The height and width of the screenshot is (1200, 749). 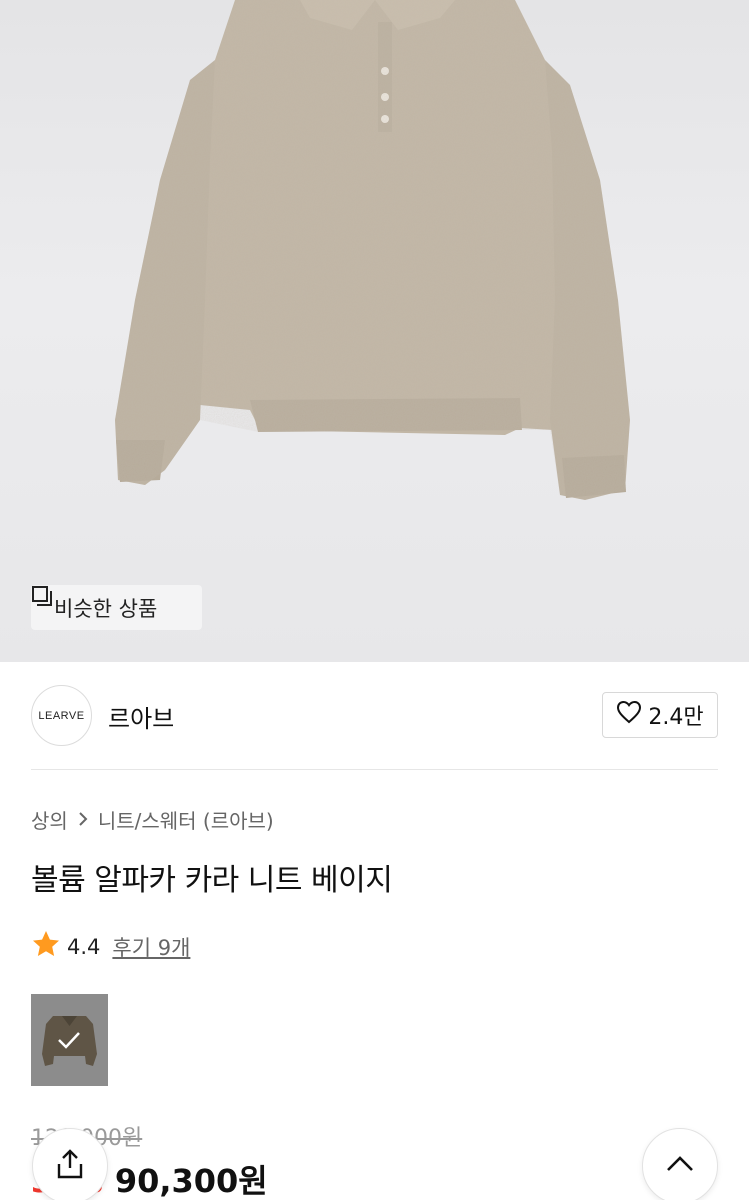 I want to click on like-count: 2.4만, so click(x=676, y=717).